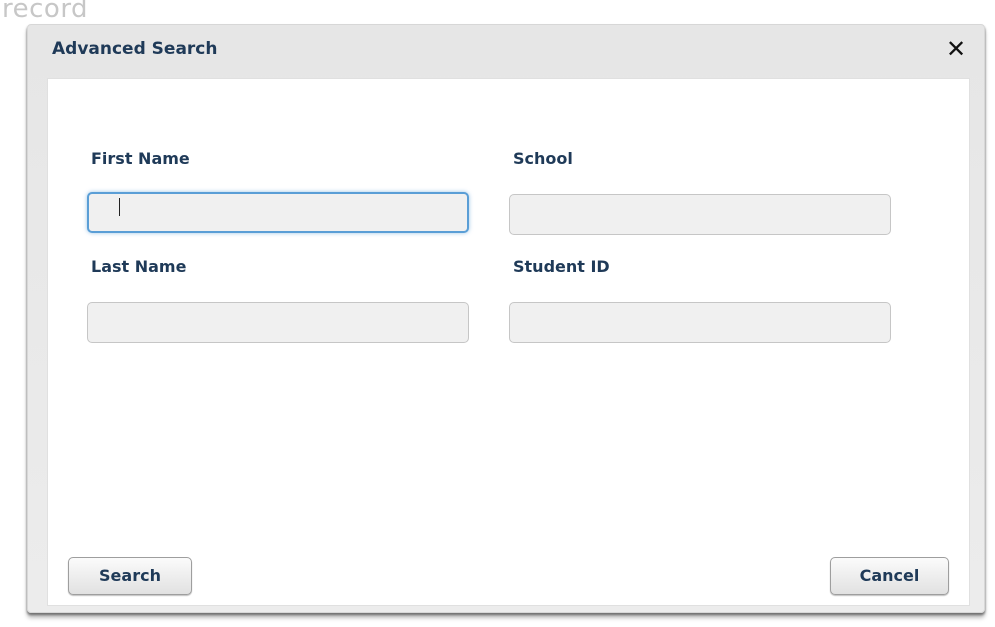  What do you see at coordinates (45, 12) in the screenshot?
I see `background-page-text: record` at bounding box center [45, 12].